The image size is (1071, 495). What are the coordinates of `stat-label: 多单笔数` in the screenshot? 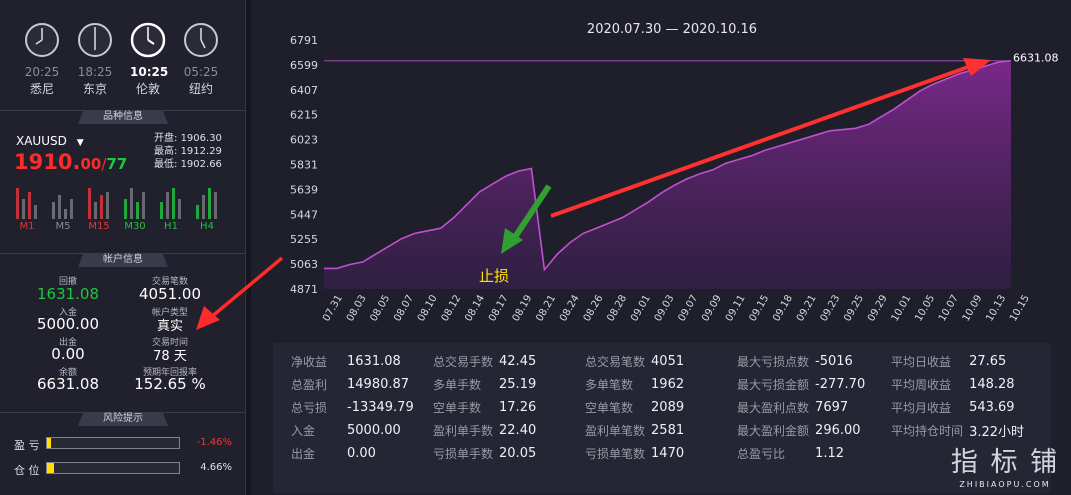 It's located at (609, 385).